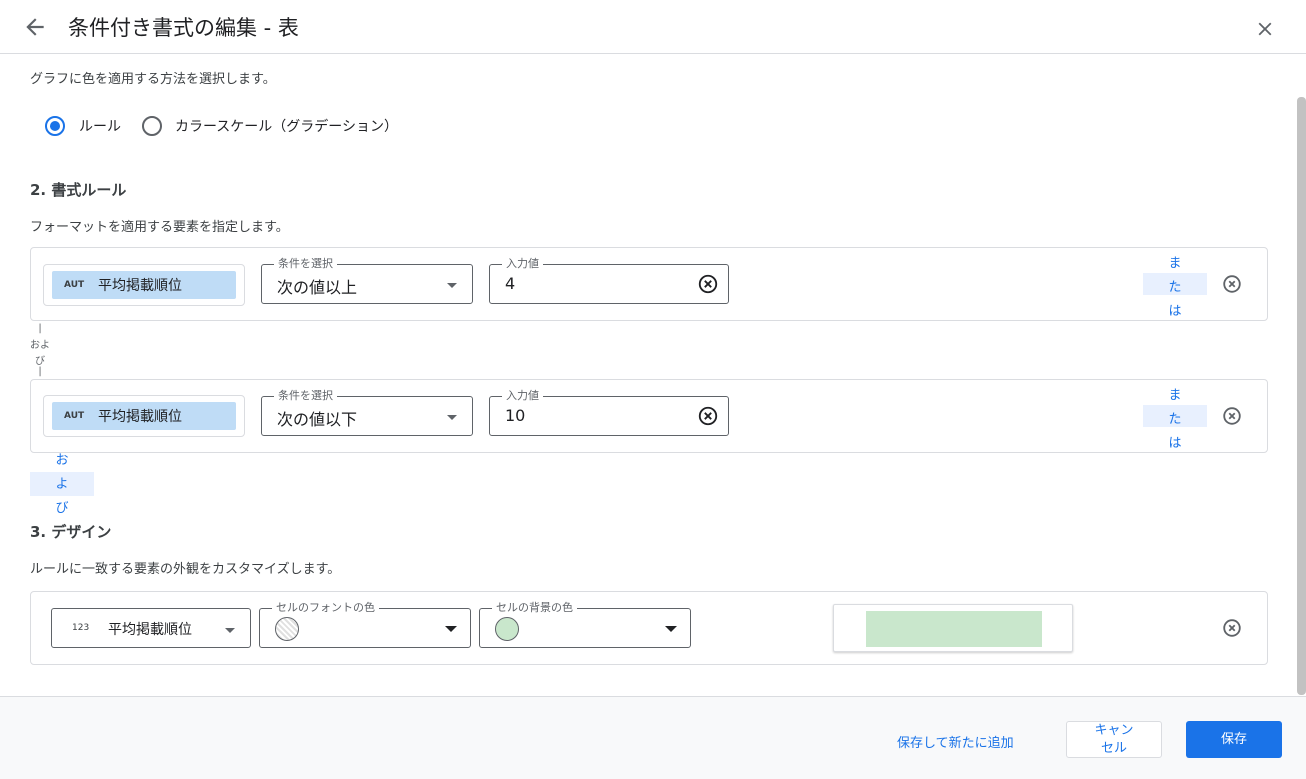  I want to click on and-connector-text: び, so click(40, 361).